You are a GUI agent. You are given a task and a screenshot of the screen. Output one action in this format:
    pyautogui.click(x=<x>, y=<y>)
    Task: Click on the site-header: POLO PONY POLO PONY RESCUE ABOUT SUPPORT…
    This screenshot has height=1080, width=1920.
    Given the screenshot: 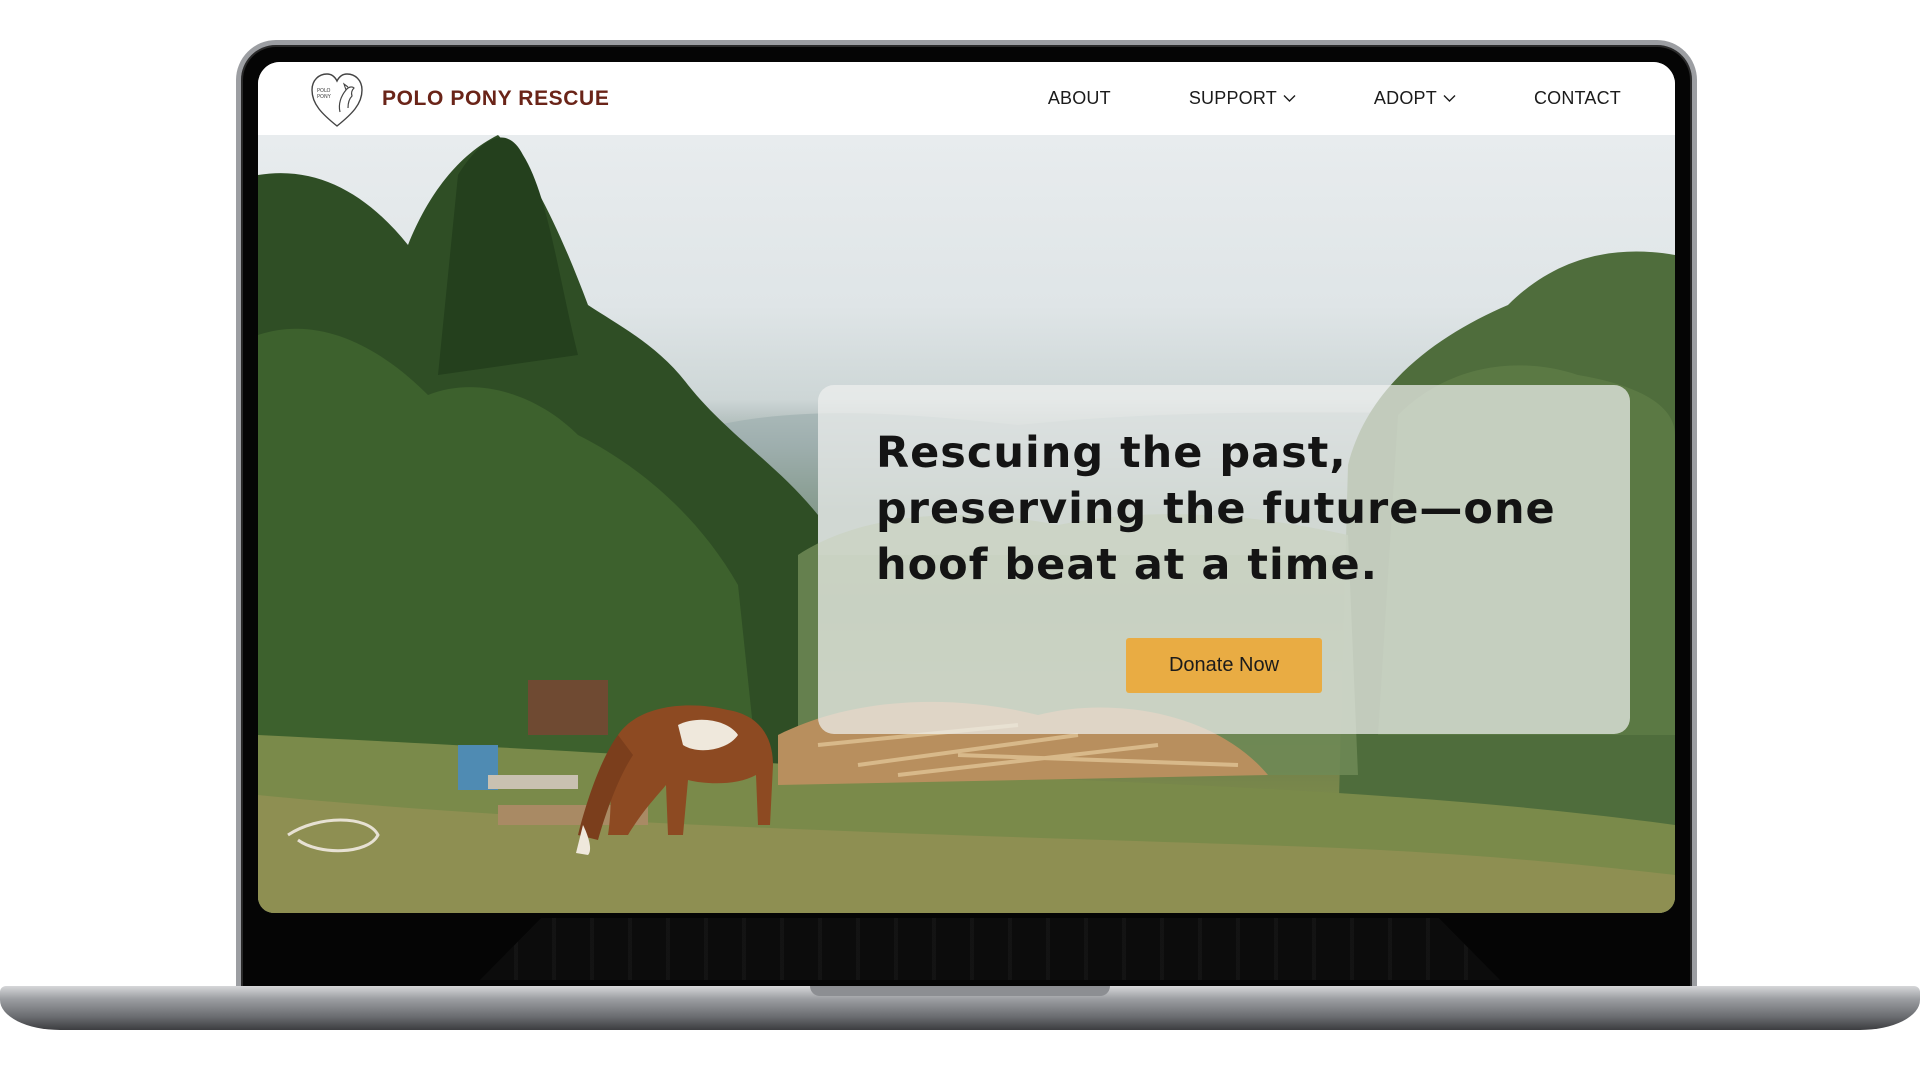 What is the action you would take?
    pyautogui.click(x=966, y=98)
    